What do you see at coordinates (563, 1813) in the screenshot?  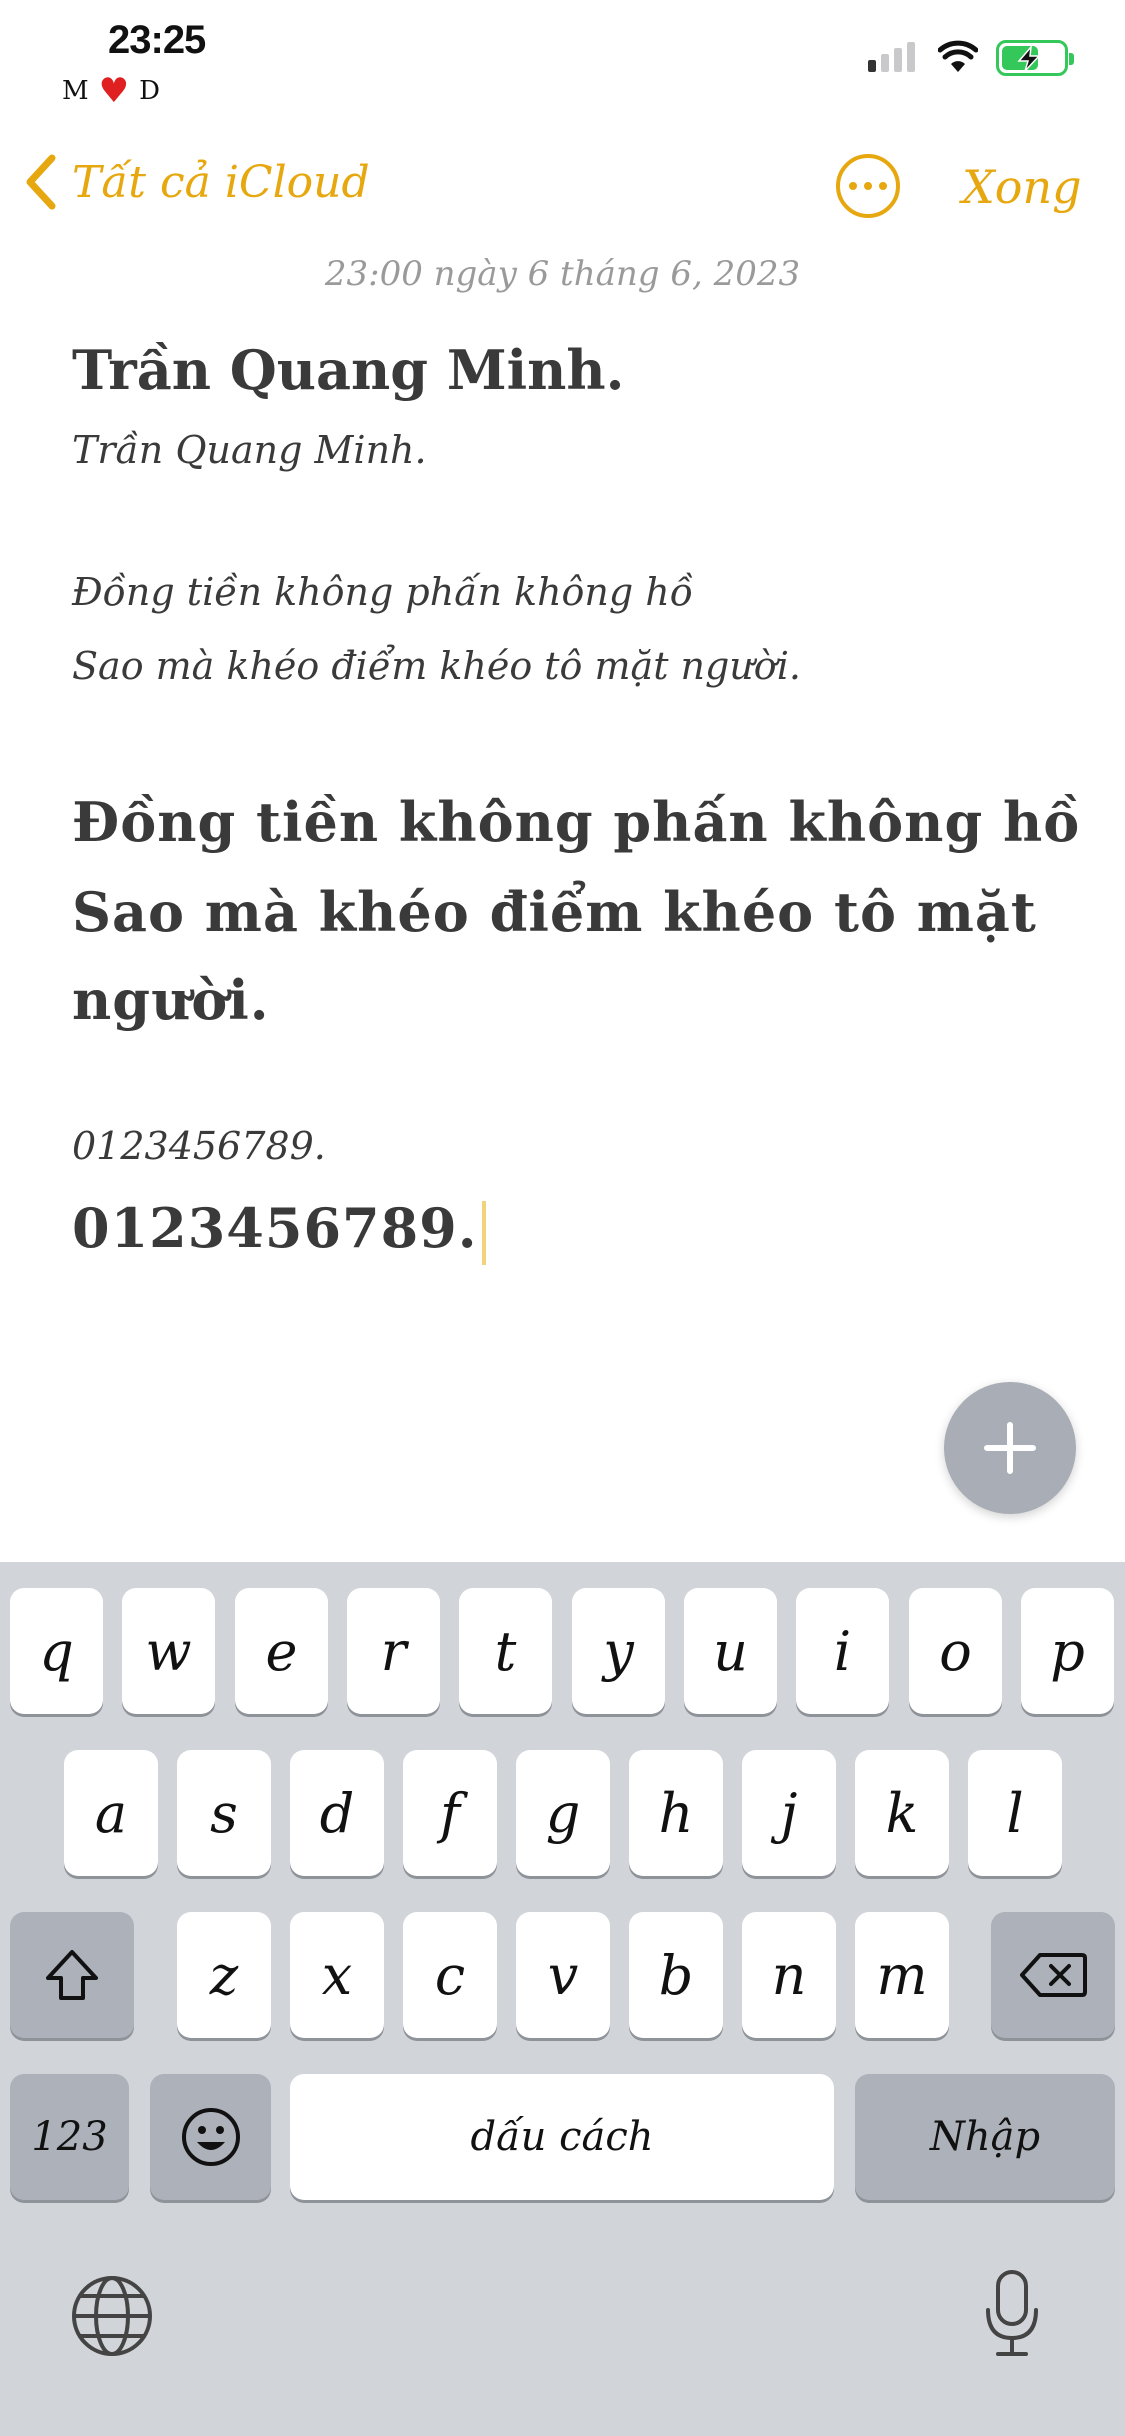 I see `key-g: g` at bounding box center [563, 1813].